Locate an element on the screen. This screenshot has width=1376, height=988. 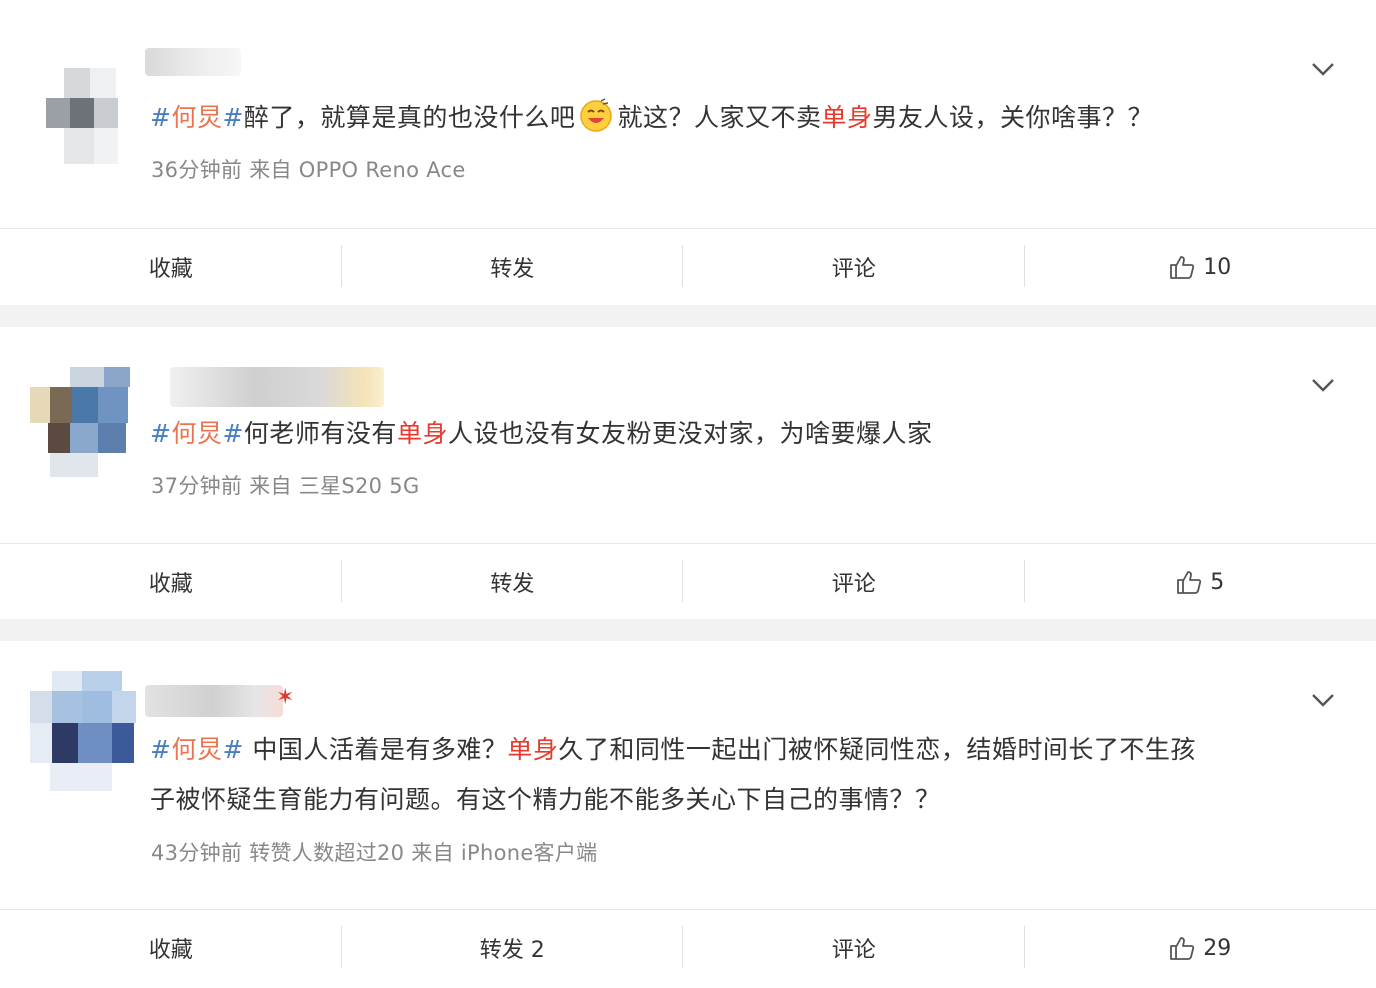
post-meta: 43分钟前 转赞人数超过20 来自 iPhone客户端 is located at coordinates (374, 853).